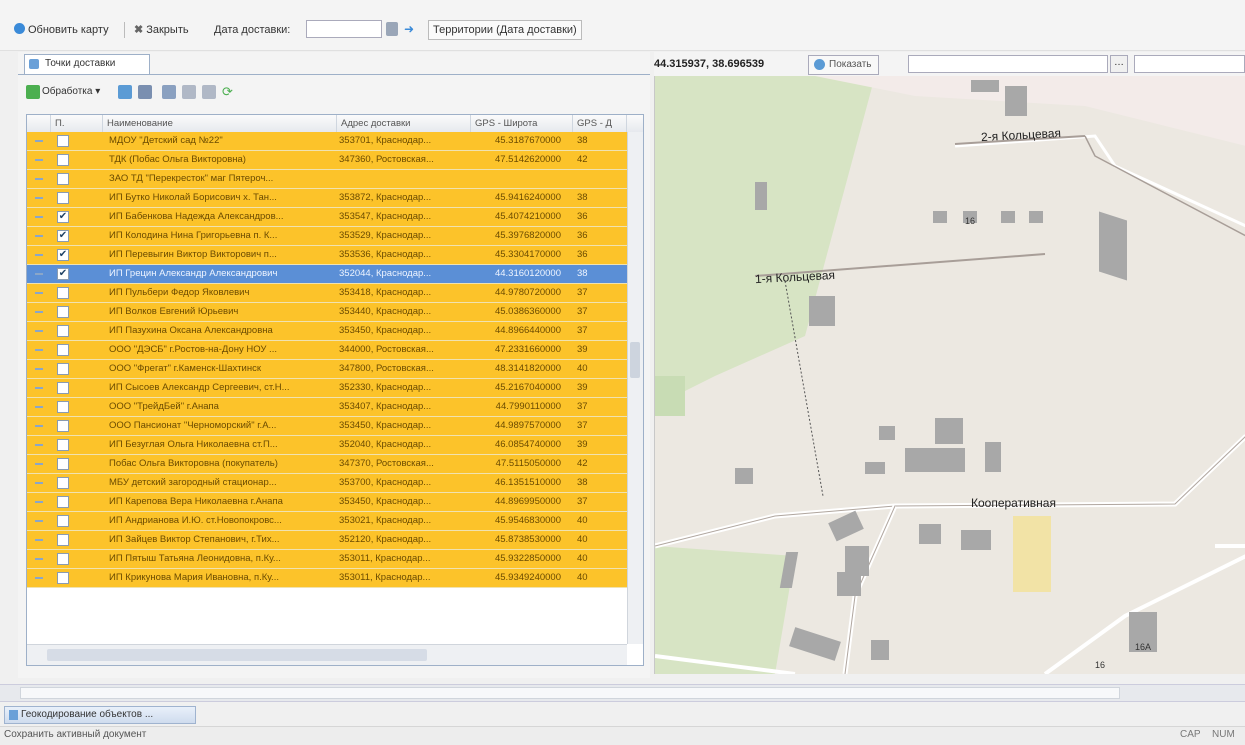 Image resolution: width=1245 pixels, height=745 pixels. What do you see at coordinates (600, 123) in the screenshot?
I see `column-header: GPS - Д` at bounding box center [600, 123].